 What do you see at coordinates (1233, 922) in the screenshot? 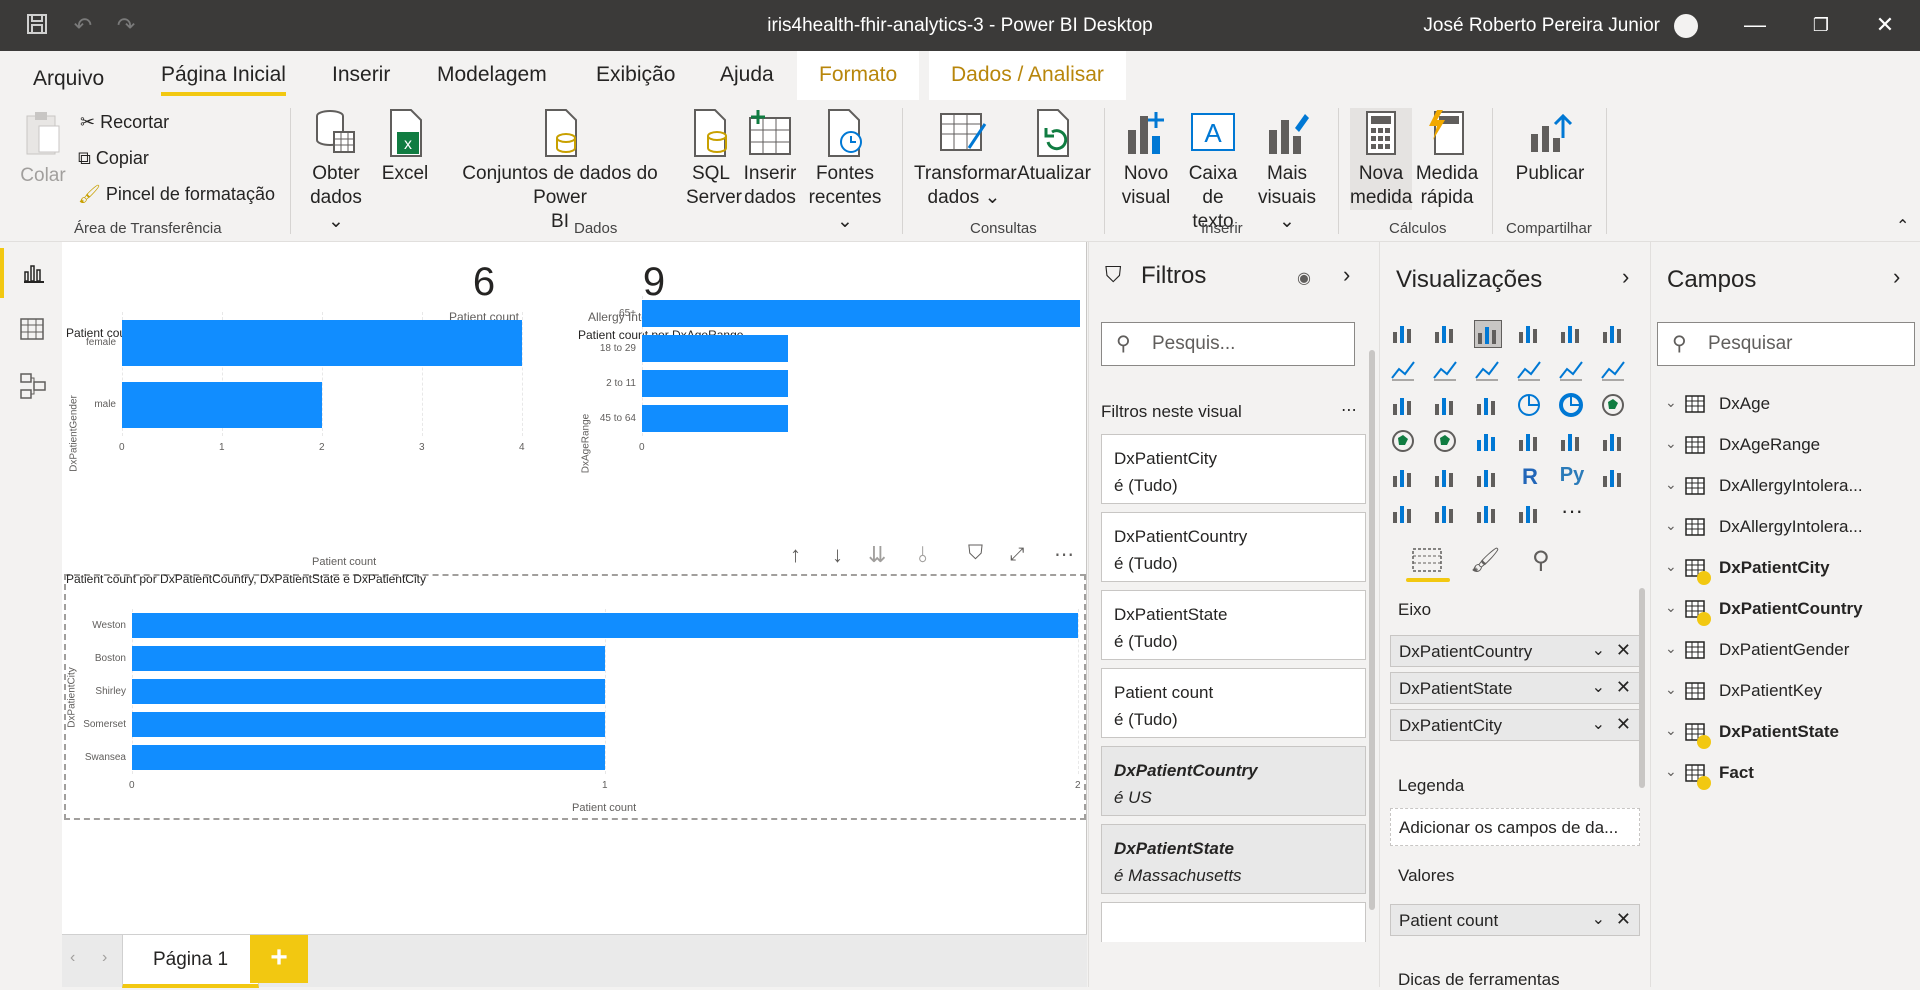
I see `filter-card-partial` at bounding box center [1233, 922].